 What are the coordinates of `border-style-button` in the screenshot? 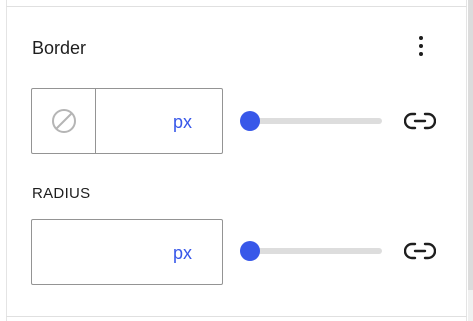 It's located at (64, 121).